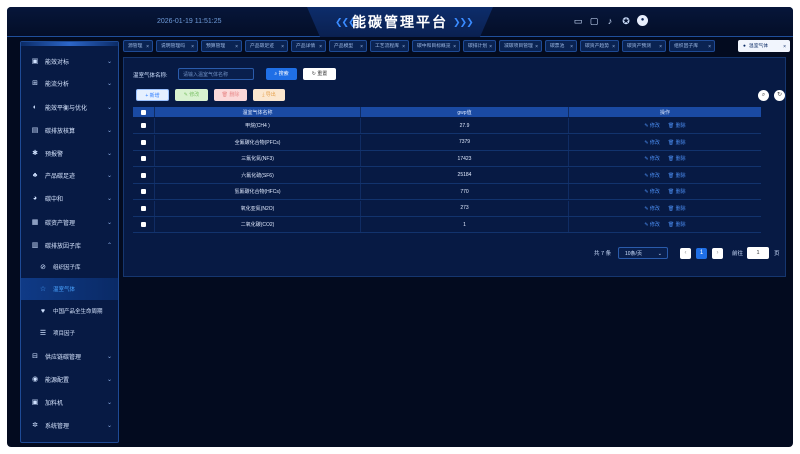 Image resolution: width=800 pixels, height=454 pixels. Describe the element at coordinates (348, 46) in the screenshot. I see `tab-5: 产品模型 ×` at that location.